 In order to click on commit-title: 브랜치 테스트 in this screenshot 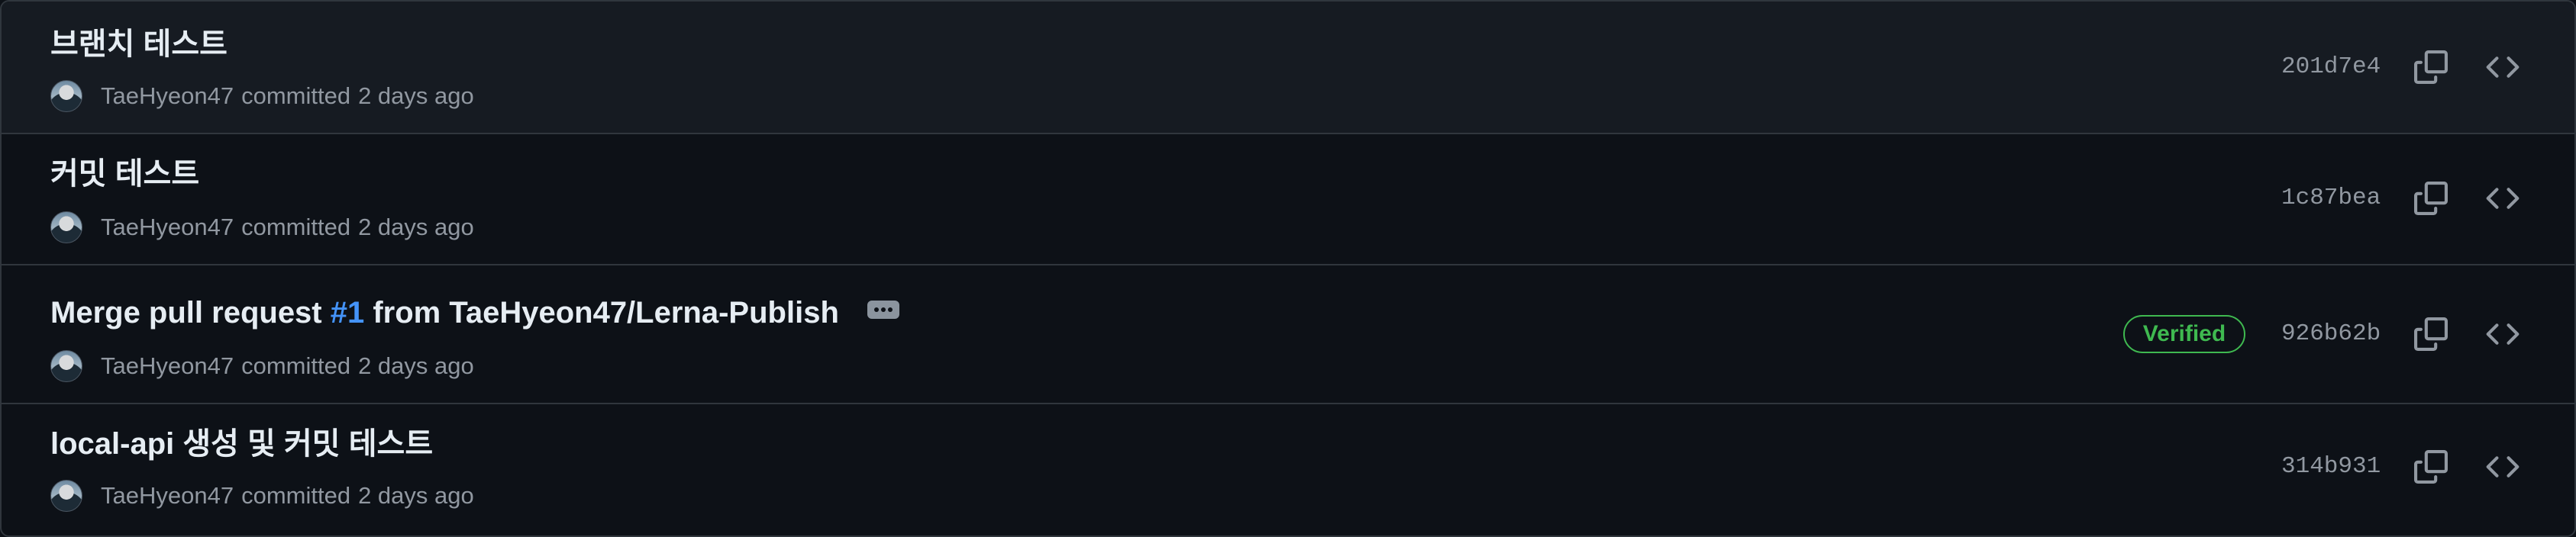, I will do `click(139, 44)`.